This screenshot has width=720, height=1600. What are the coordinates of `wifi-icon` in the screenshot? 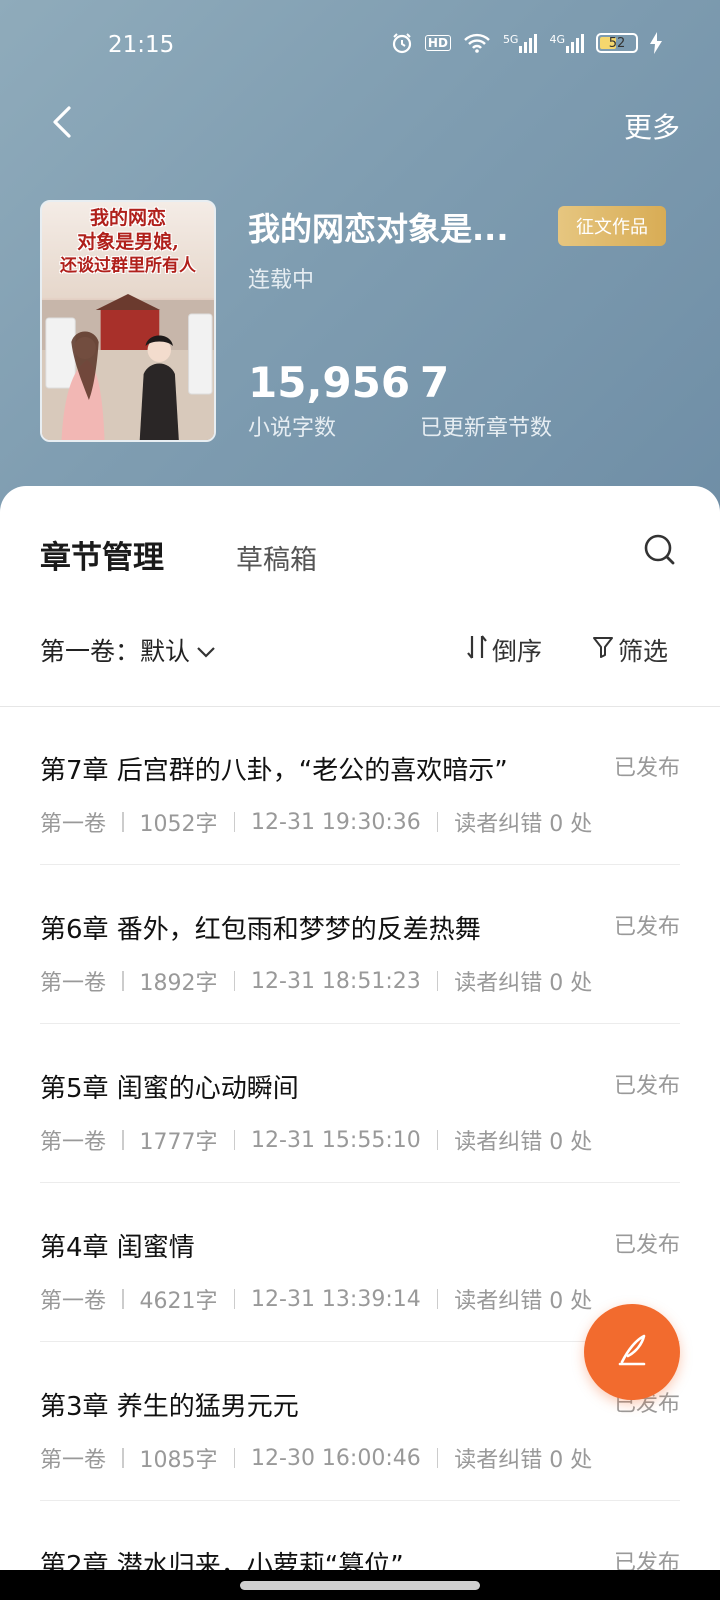 It's located at (477, 43).